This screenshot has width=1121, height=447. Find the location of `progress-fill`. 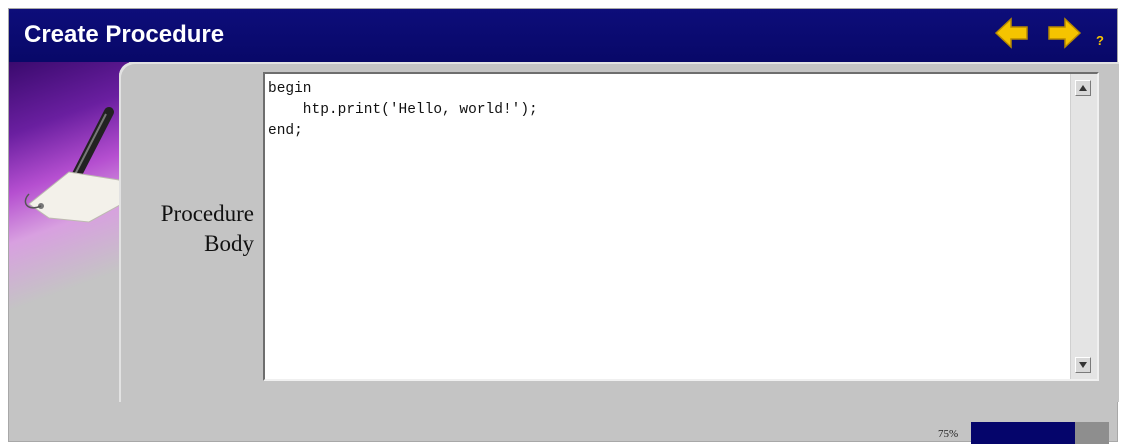

progress-fill is located at coordinates (1023, 433).